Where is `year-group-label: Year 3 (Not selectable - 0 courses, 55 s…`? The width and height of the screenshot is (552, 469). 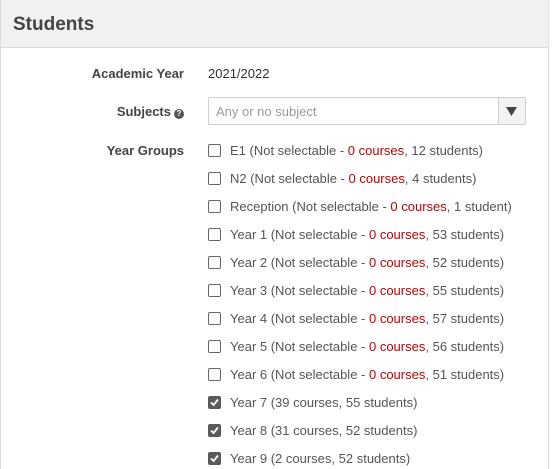
year-group-label: Year 3 (Not selectable - 0 courses, 55 s… is located at coordinates (367, 290).